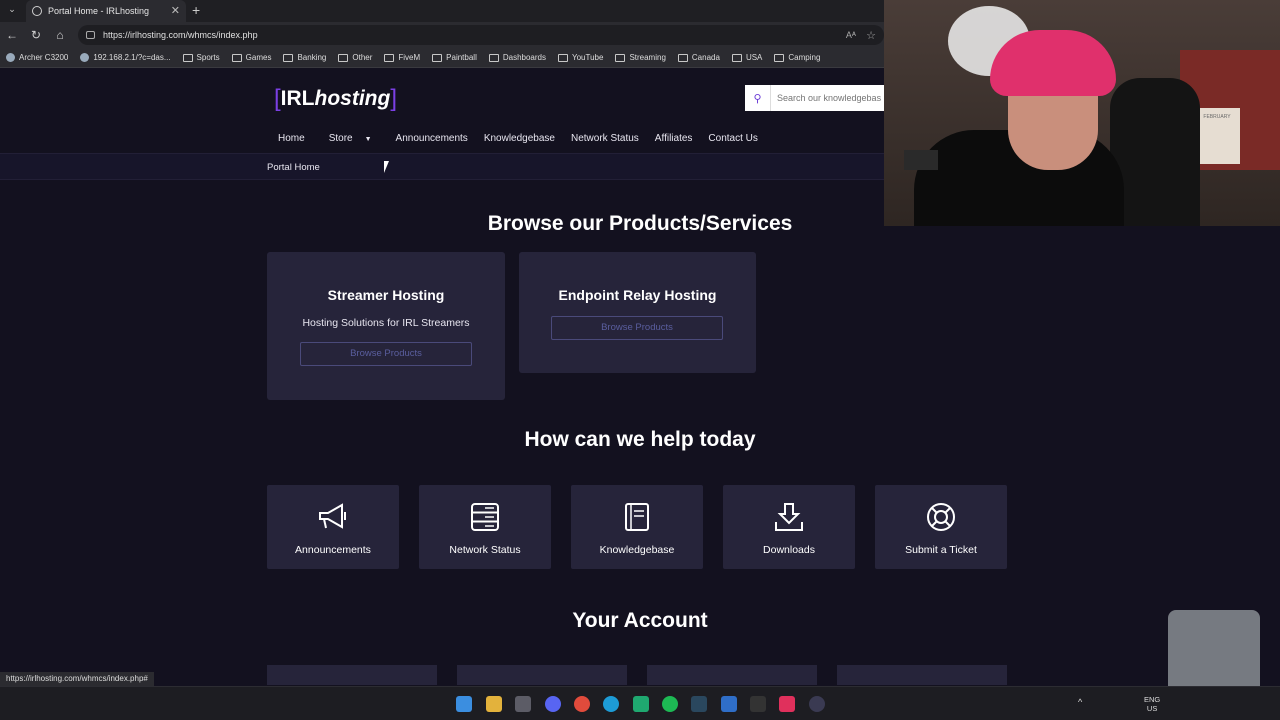 The image size is (1280, 720). I want to click on bookmark-folder: Banking, so click(304, 57).